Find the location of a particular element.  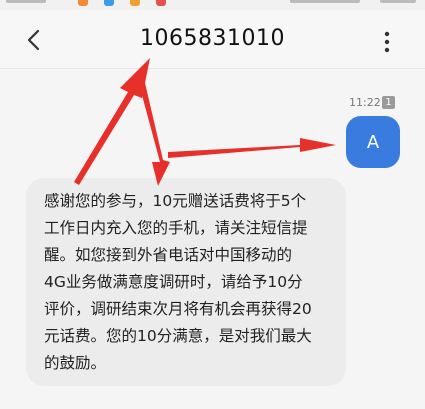

battery-icon is located at coordinates (398, 1).